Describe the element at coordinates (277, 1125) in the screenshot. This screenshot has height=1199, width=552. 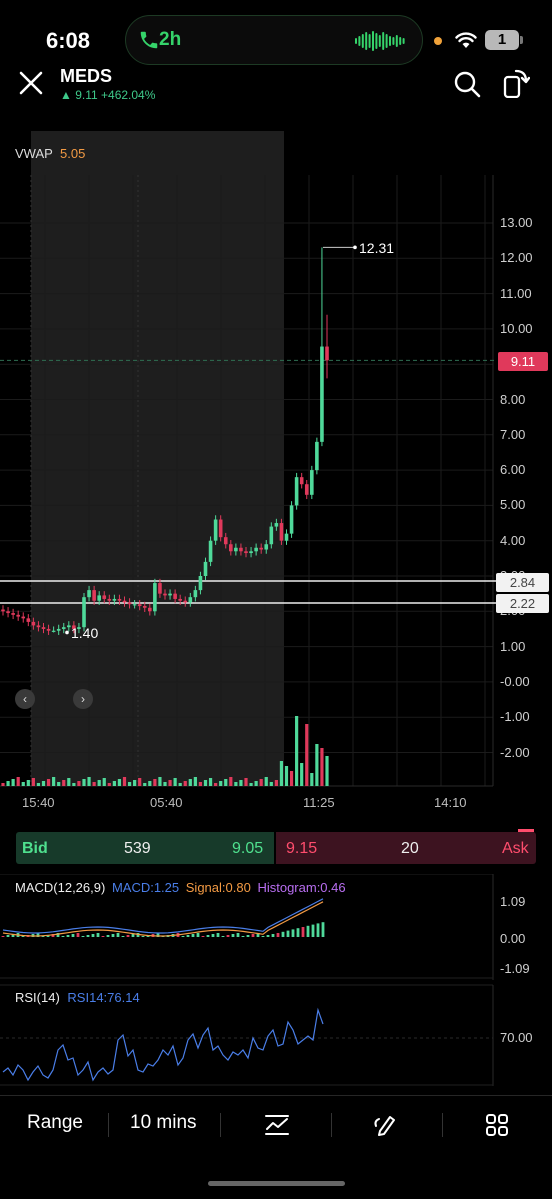
I see `indicator-chart-icon` at that location.